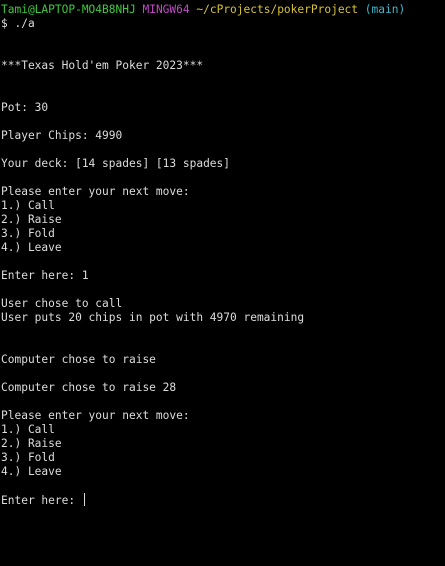 This screenshot has width=445, height=566. Describe the element at coordinates (45, 275) in the screenshot. I see `entry-line: Enter here: 1` at that location.